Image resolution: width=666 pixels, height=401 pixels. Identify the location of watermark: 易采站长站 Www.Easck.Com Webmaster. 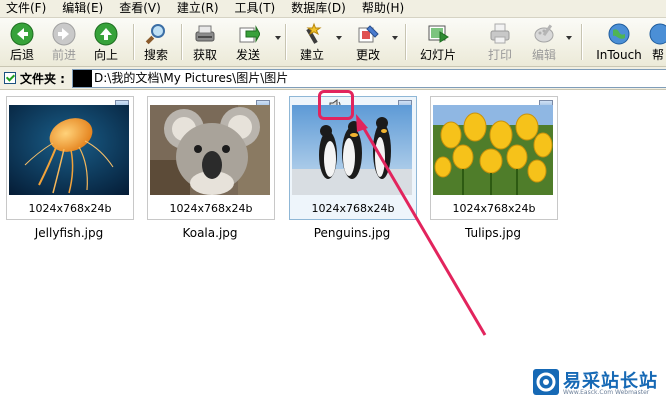
(598, 383).